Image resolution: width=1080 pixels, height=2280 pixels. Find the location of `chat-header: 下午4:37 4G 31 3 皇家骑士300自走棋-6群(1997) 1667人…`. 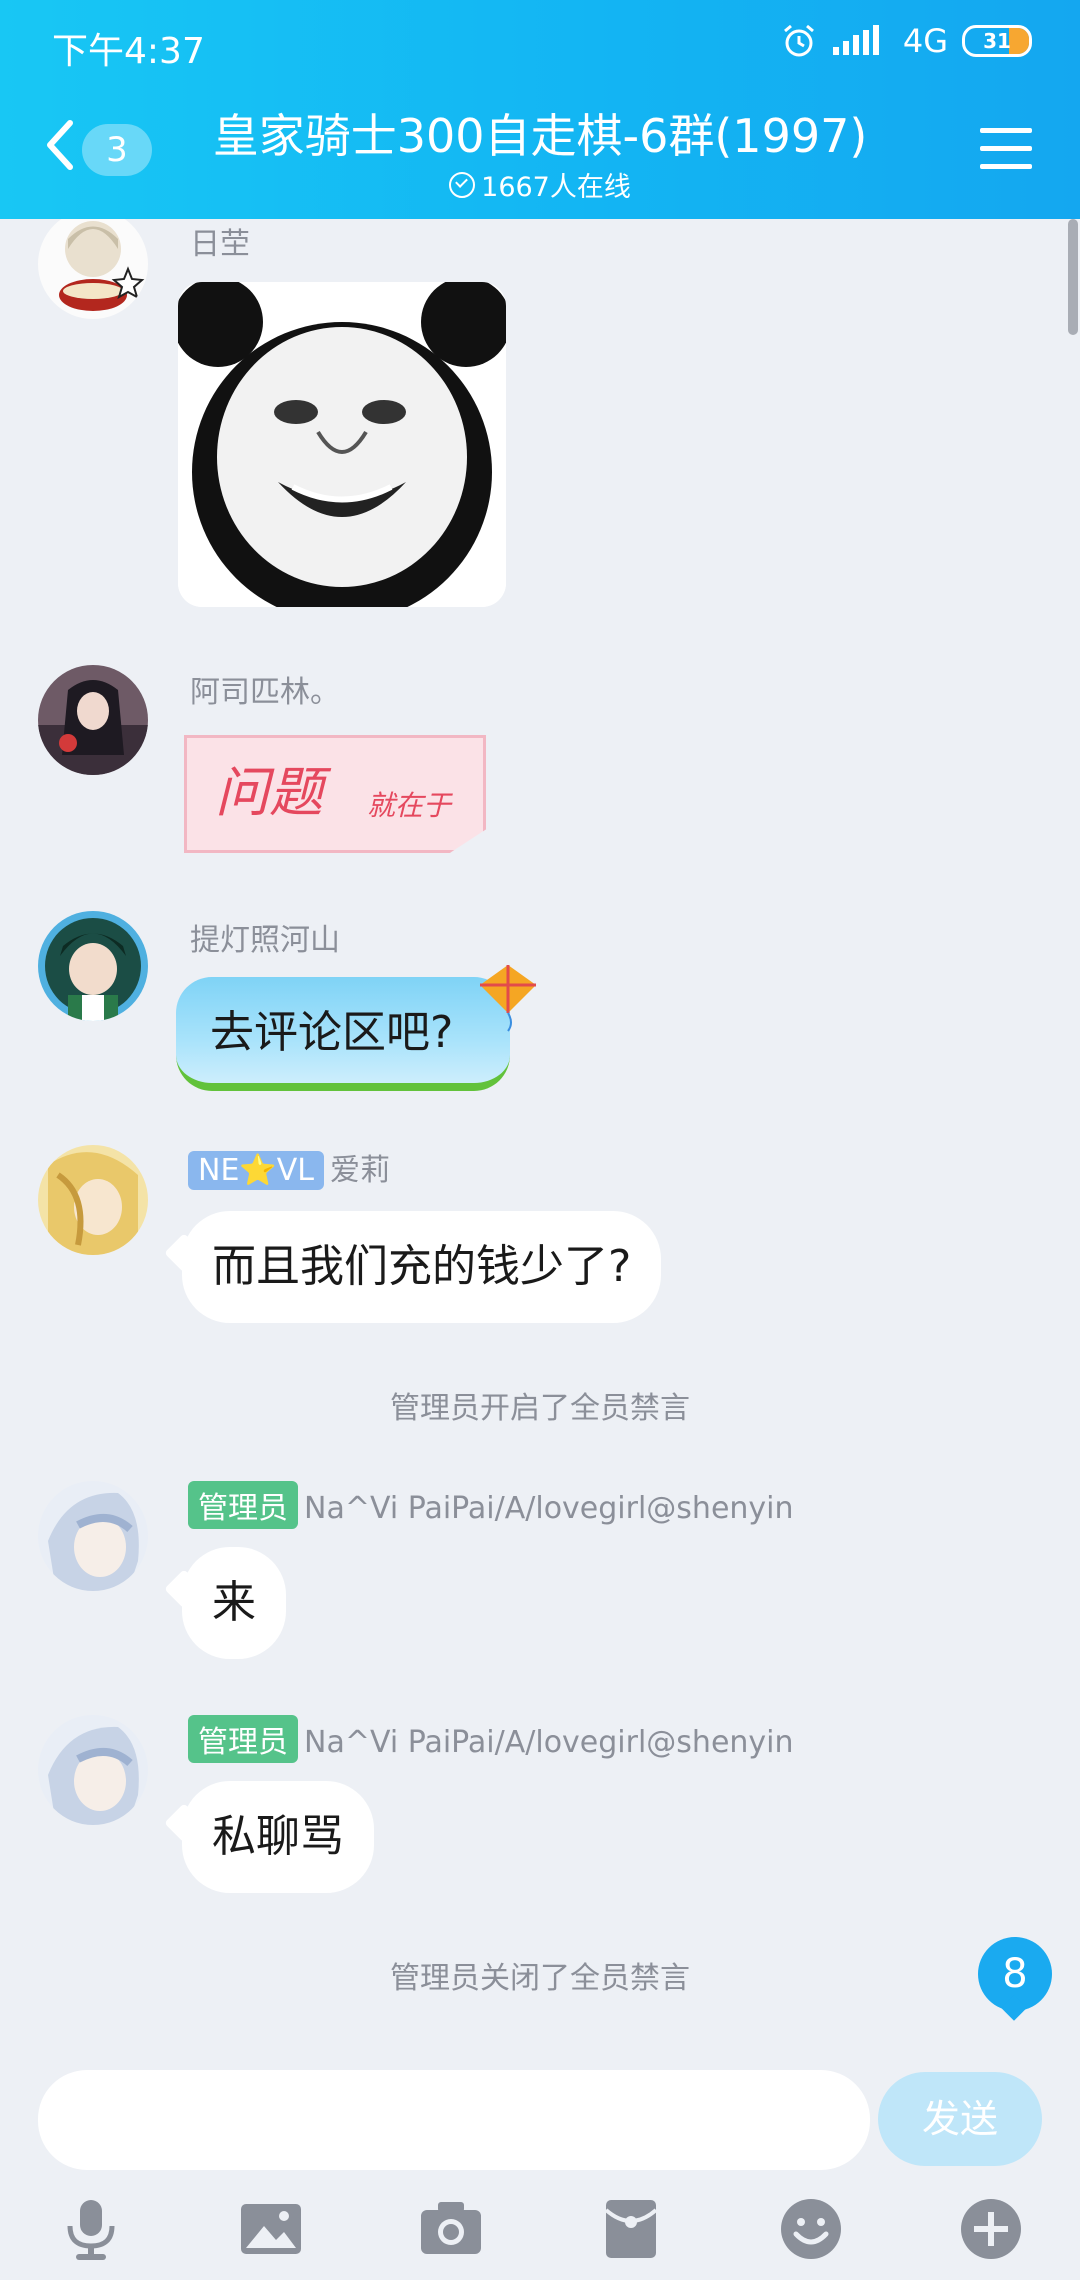

chat-header: 下午4:37 4G 31 3 皇家骑士300自走棋-6群(1997) 1667人… is located at coordinates (540, 109).